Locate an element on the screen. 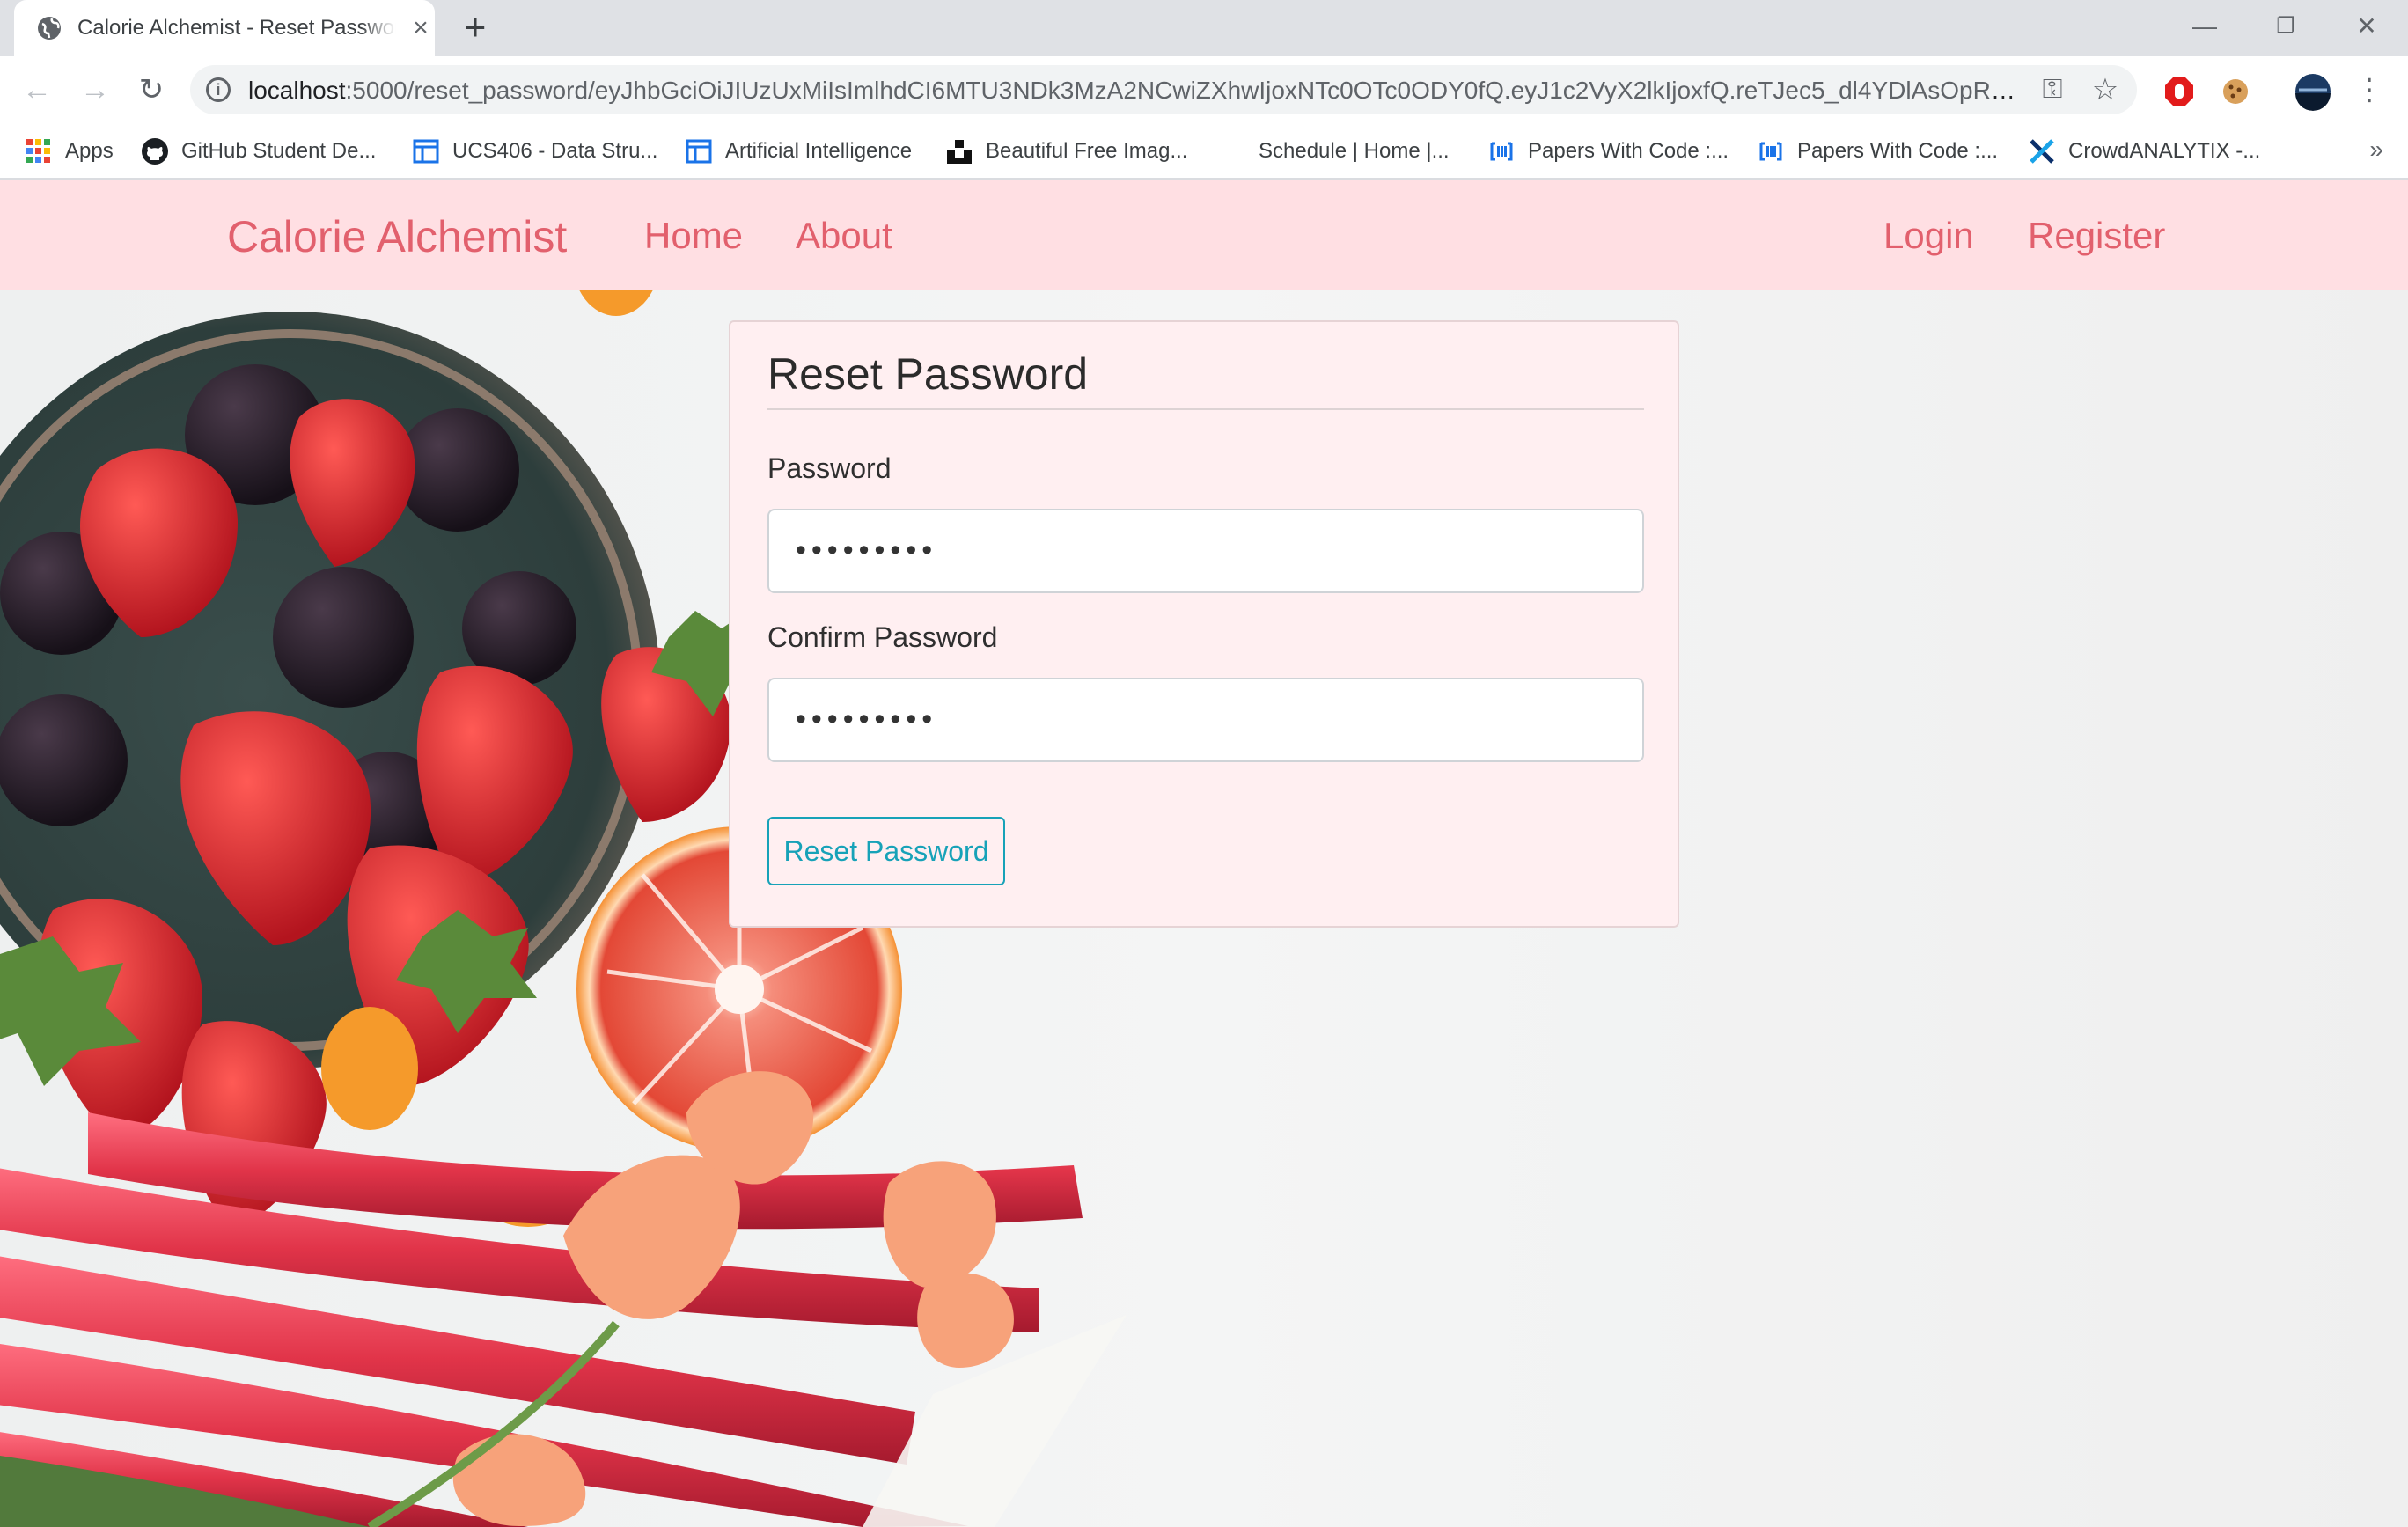  reload-icon: ↻ is located at coordinates (151, 89).